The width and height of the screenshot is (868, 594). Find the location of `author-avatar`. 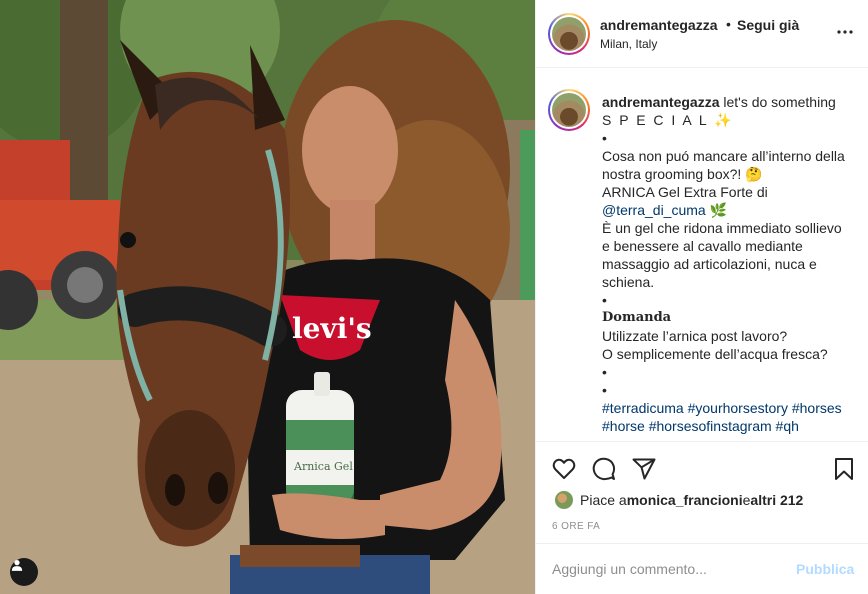

author-avatar is located at coordinates (569, 34).